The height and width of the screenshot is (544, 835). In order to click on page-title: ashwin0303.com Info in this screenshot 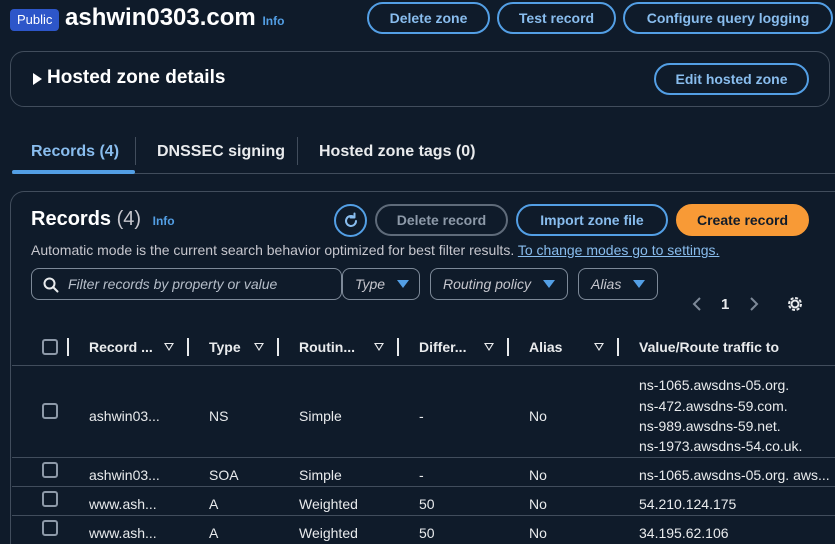, I will do `click(174, 18)`.